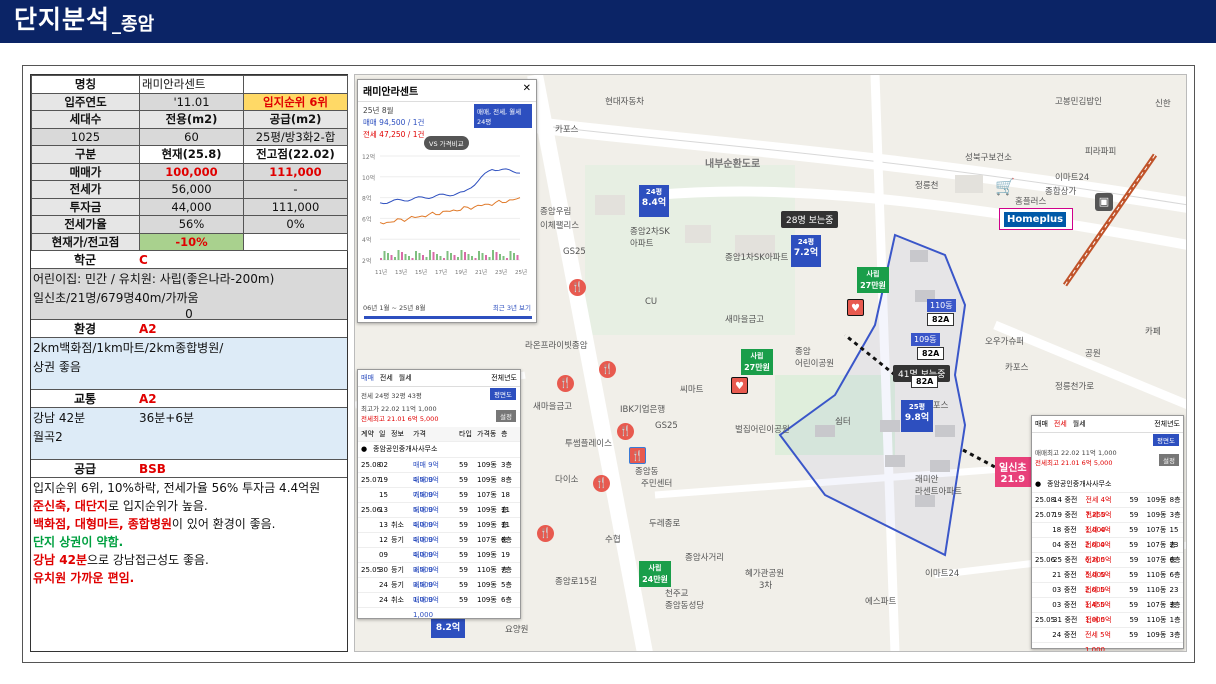 The image size is (1216, 684). I want to click on subway-station-icon: ▣, so click(1104, 202).